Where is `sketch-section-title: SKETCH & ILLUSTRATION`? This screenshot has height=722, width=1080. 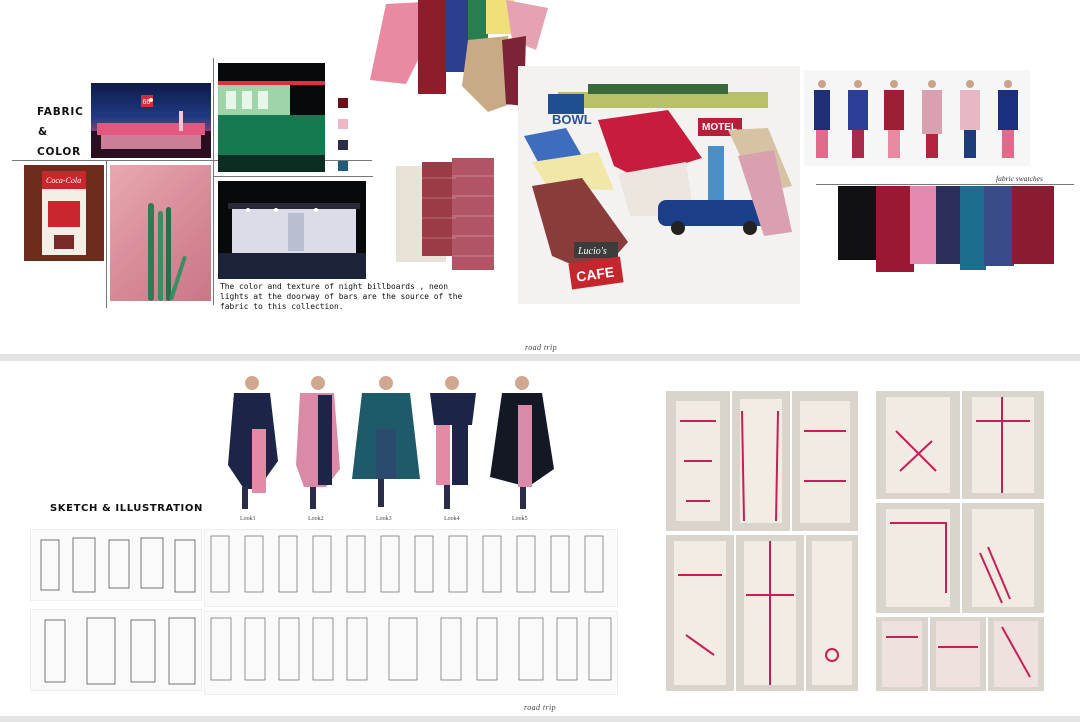 sketch-section-title: SKETCH & ILLUSTRATION is located at coordinates (126, 508).